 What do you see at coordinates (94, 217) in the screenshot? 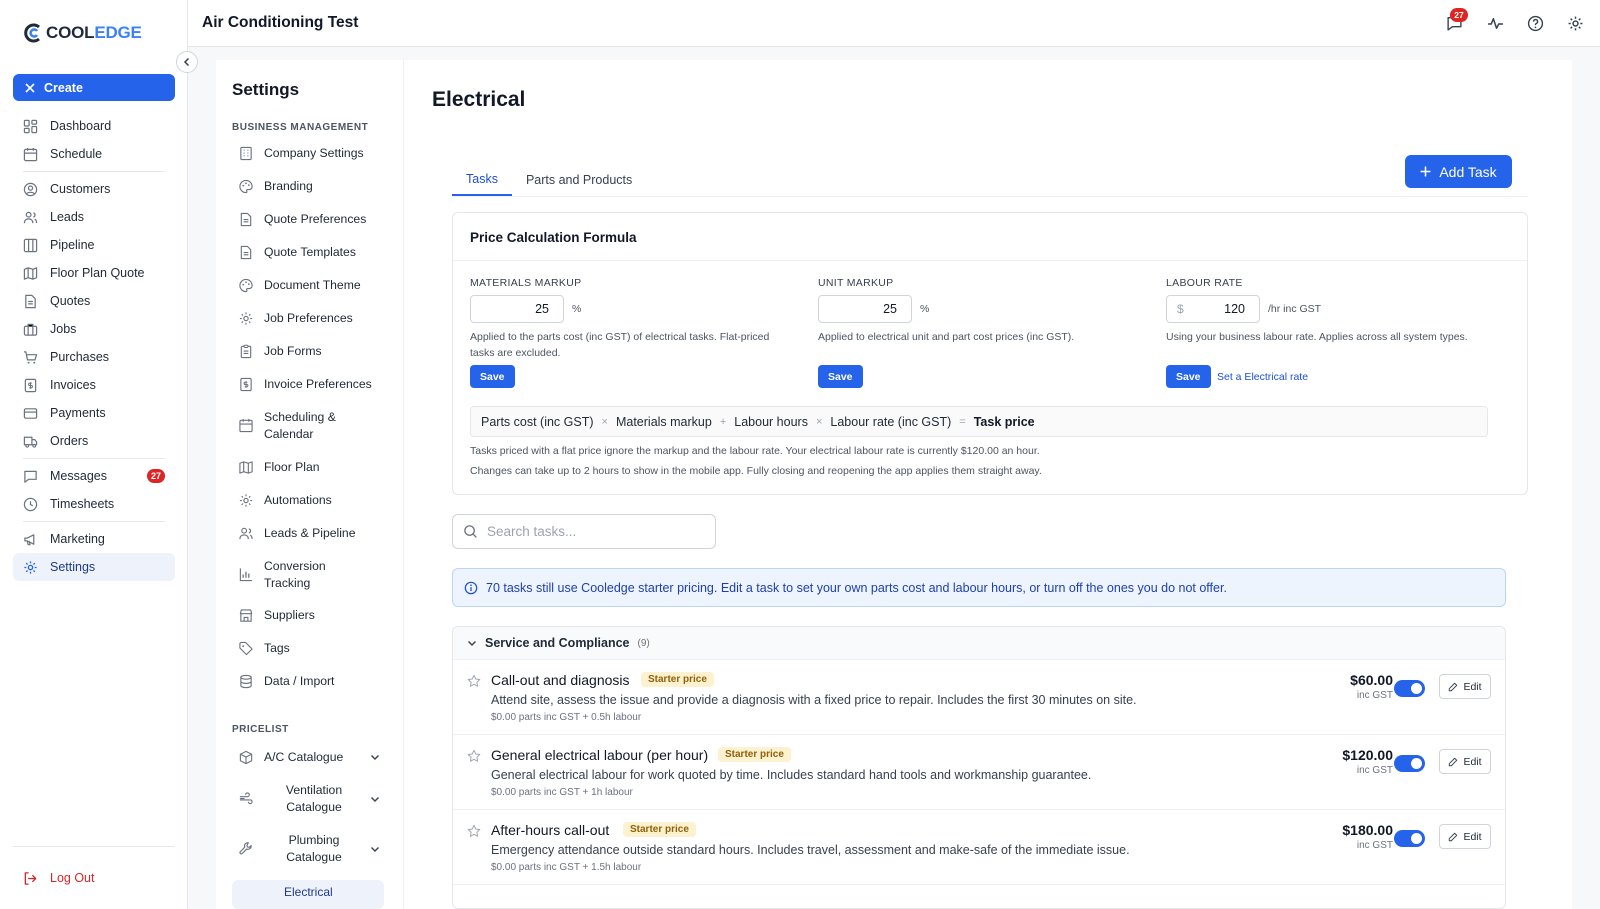
I see `nav-item-leads: Leads` at bounding box center [94, 217].